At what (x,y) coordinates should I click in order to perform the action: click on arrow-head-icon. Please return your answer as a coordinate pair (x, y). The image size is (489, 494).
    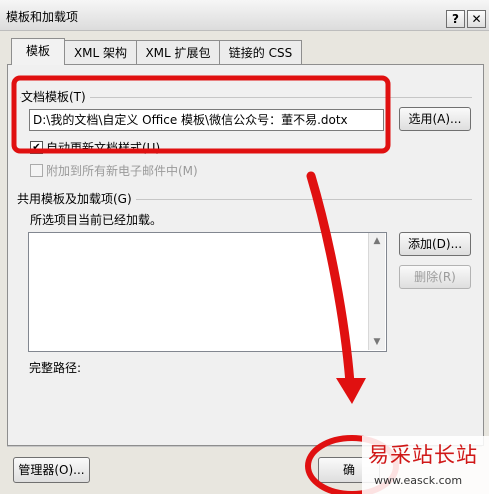
    Looking at the image, I should click on (351, 391).